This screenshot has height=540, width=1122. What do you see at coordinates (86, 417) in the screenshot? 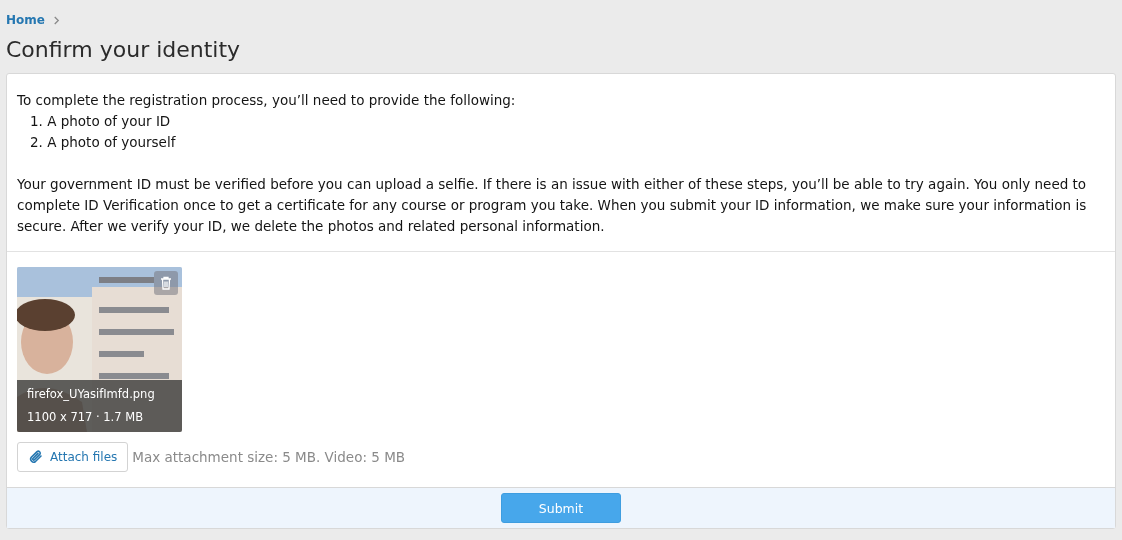
I see `file-info: 1100 x 717 · 1.7 MB` at bounding box center [86, 417].